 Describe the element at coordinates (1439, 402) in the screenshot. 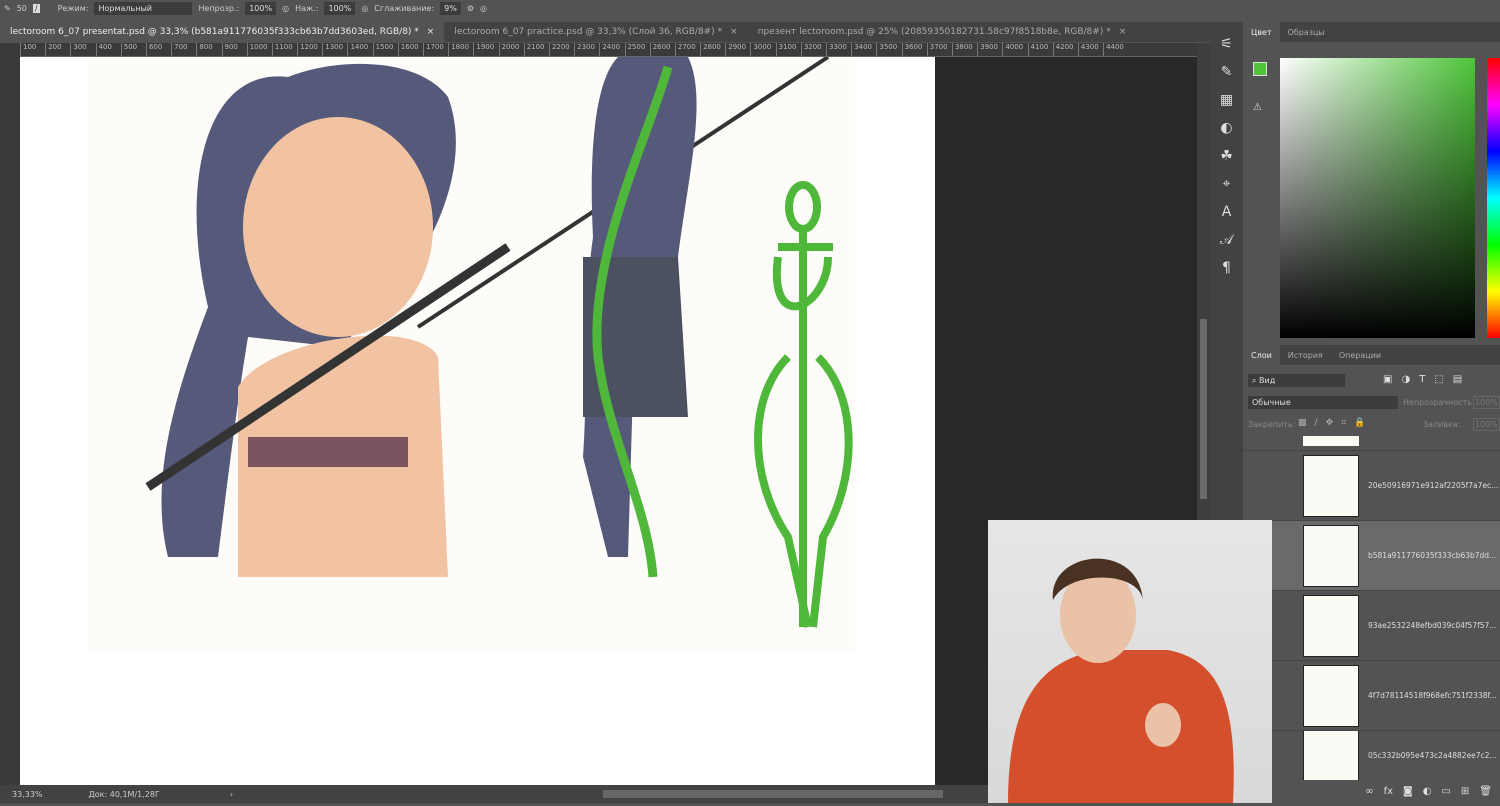

I see `opacity-label: Непрозрачность:` at that location.